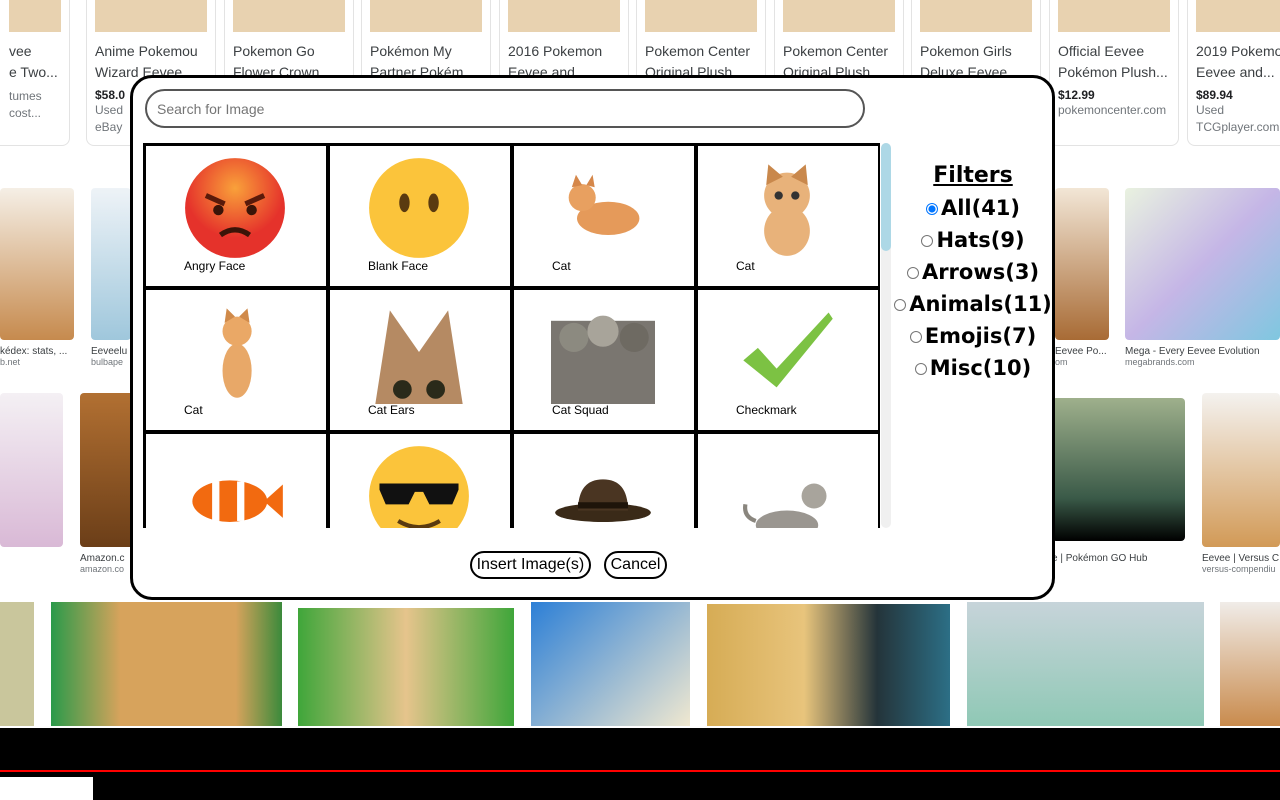 The height and width of the screenshot is (800, 1280). I want to click on filter-option: Emojis(7), so click(973, 336).